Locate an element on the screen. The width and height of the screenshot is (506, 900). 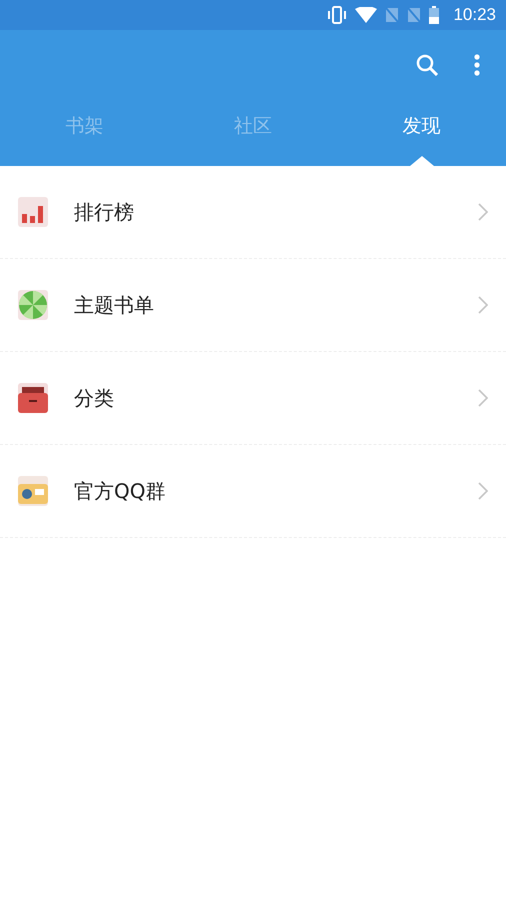
status-time: 10:23 is located at coordinates (474, 15).